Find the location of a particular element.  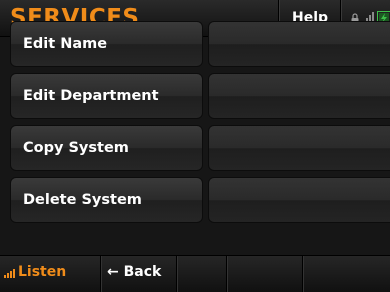

listen-label: Listen is located at coordinates (42, 272).